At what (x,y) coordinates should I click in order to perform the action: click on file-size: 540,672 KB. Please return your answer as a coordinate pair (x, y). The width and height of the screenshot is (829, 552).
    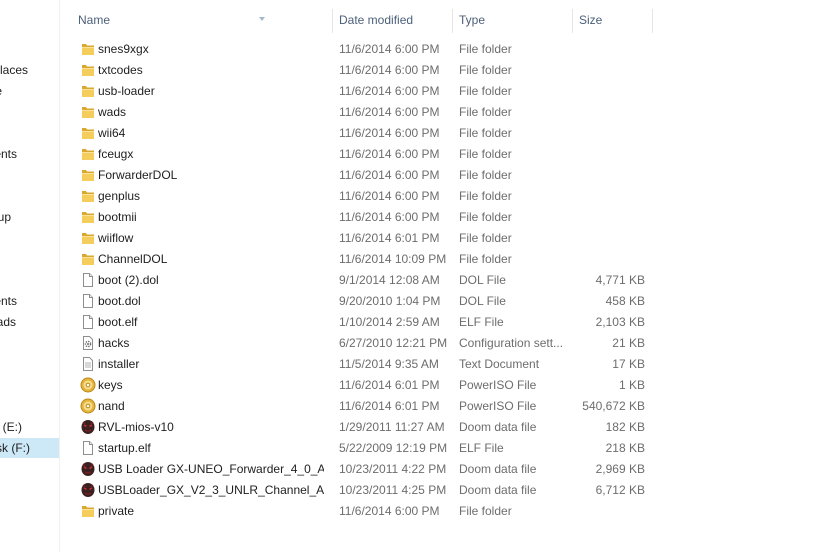
    Looking at the image, I should click on (613, 406).